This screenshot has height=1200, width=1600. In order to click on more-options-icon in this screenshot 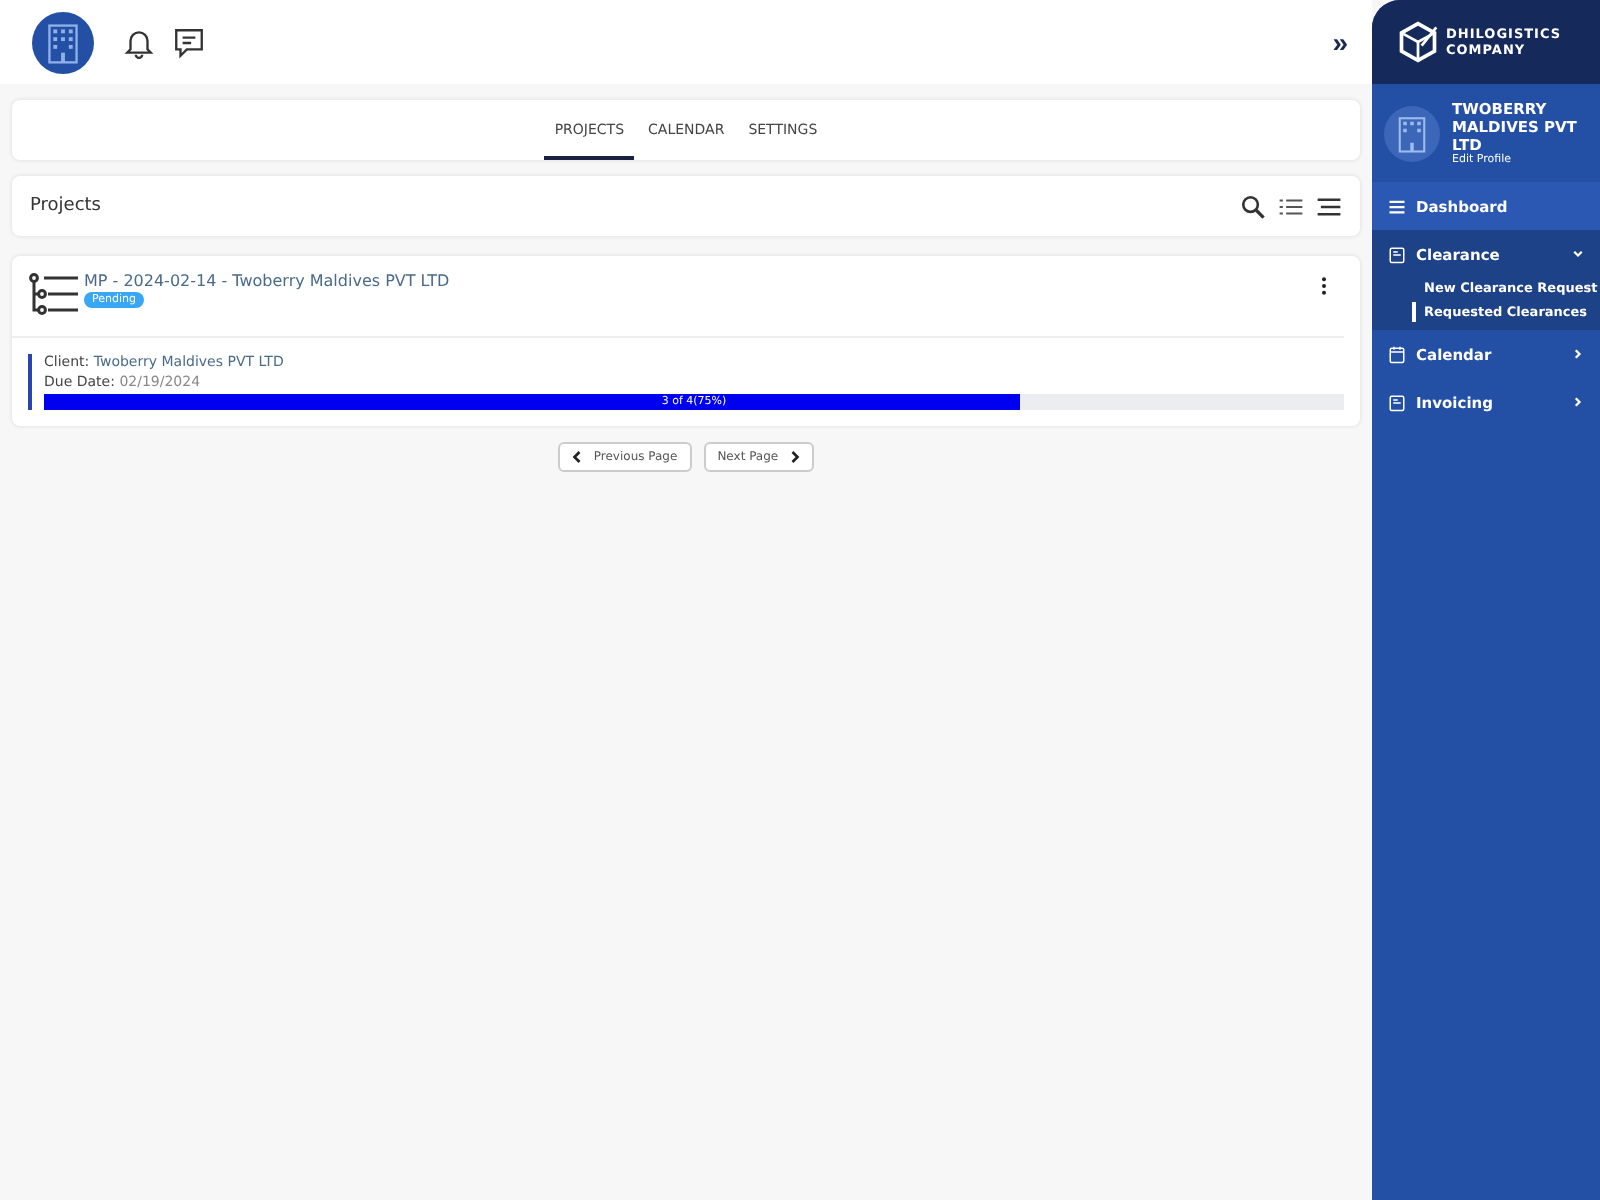, I will do `click(1324, 286)`.